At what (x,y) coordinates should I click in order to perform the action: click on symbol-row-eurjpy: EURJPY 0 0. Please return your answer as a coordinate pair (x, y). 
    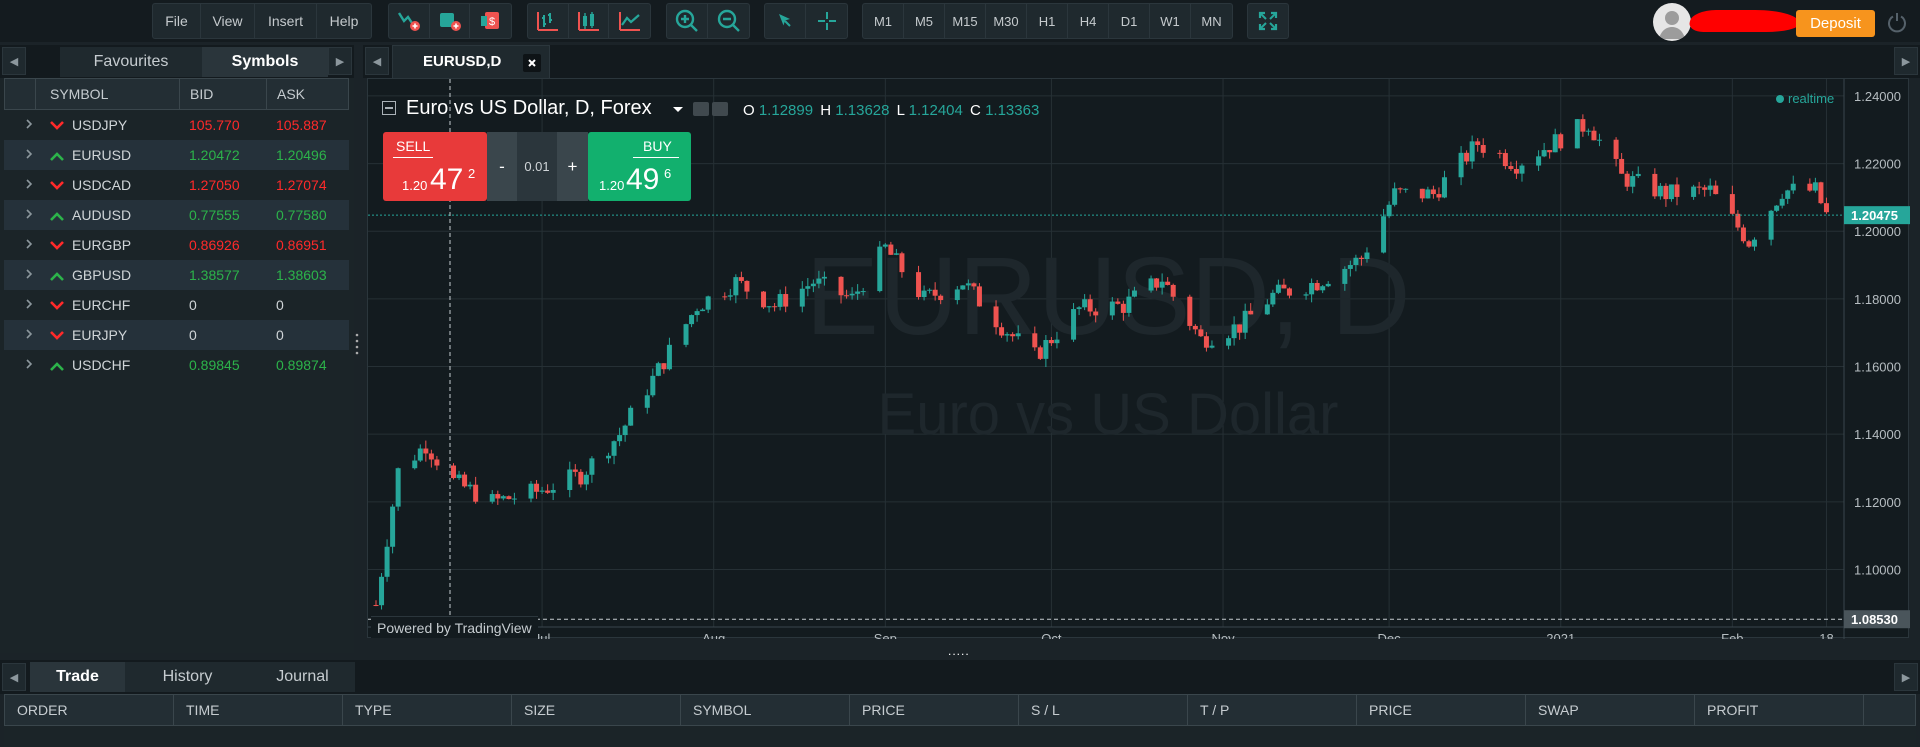
    Looking at the image, I should click on (176, 335).